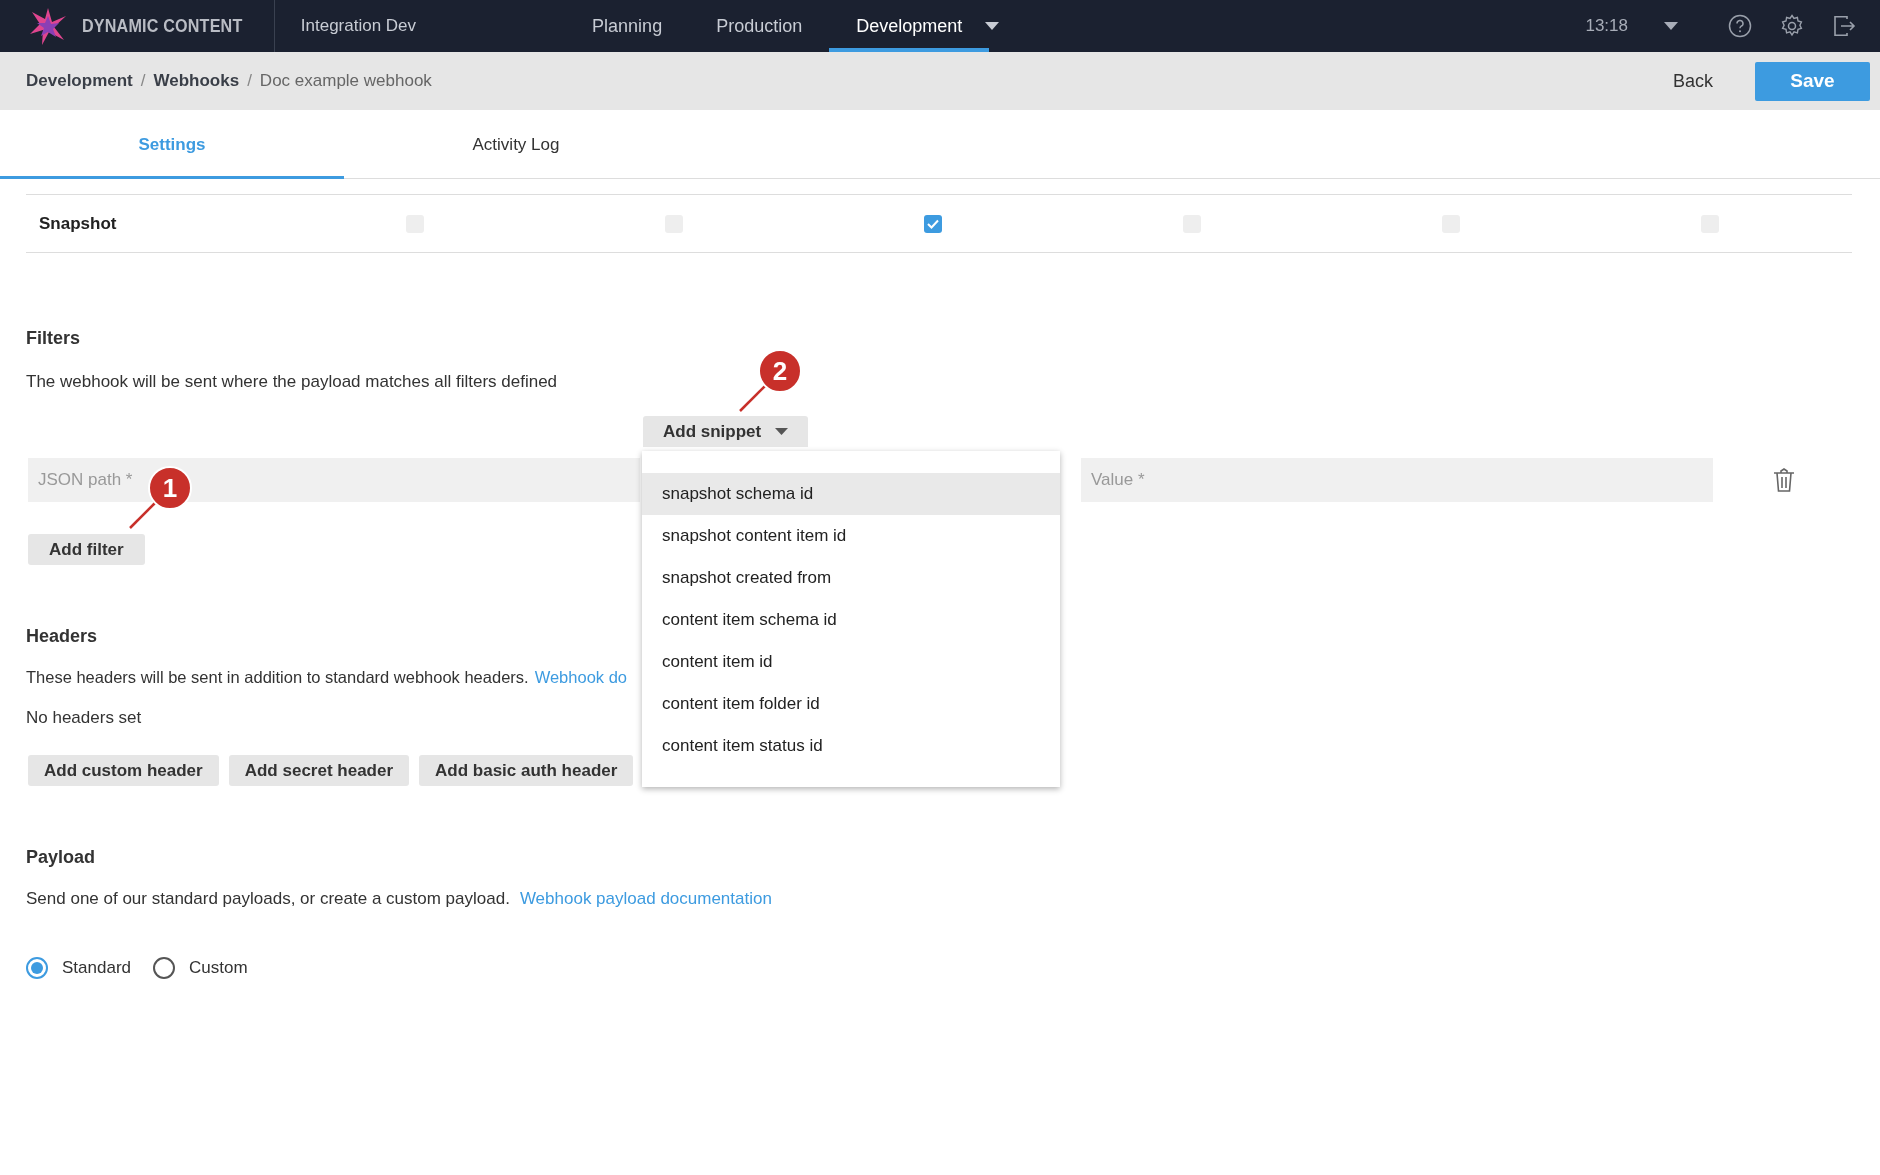 This screenshot has width=1880, height=1175. I want to click on row-label: Snapshot, so click(77, 223).